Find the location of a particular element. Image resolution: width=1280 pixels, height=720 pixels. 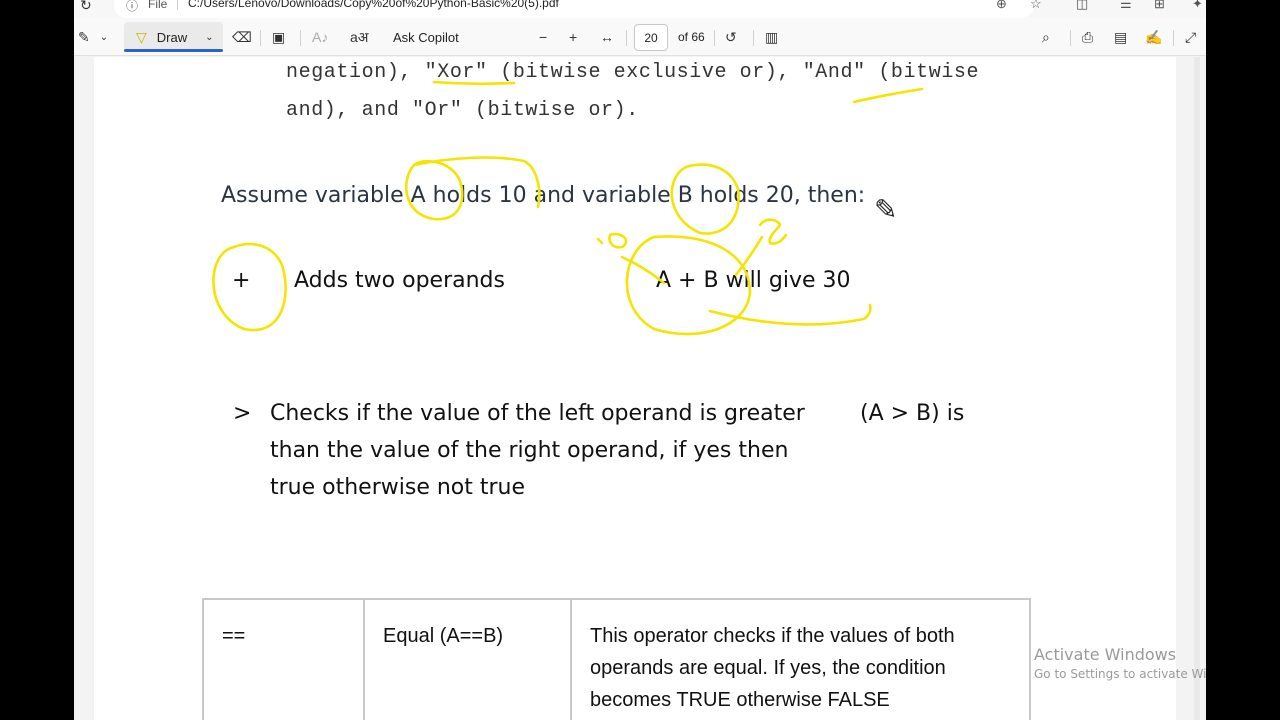

print-icon: ⎙ is located at coordinates (1088, 36).